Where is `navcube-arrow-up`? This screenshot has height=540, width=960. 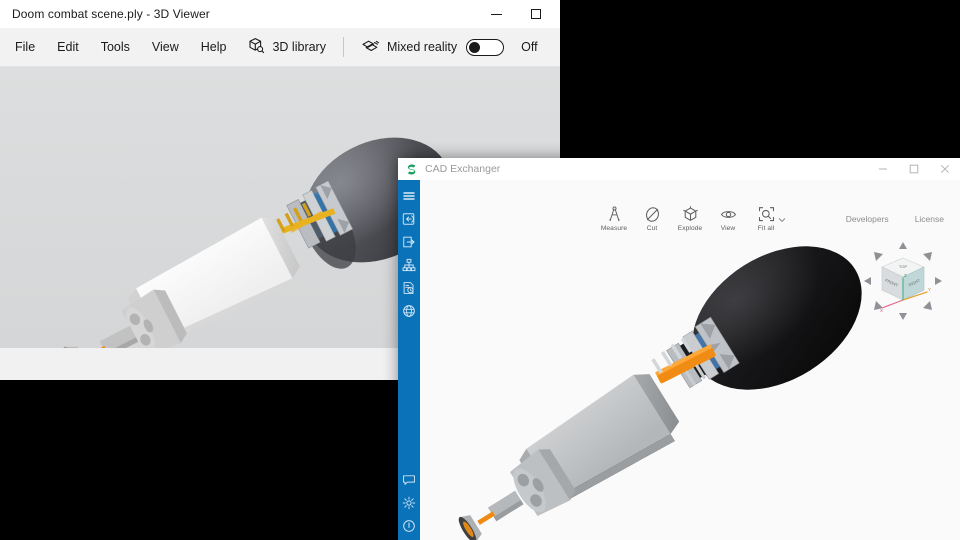 navcube-arrow-up is located at coordinates (903, 245).